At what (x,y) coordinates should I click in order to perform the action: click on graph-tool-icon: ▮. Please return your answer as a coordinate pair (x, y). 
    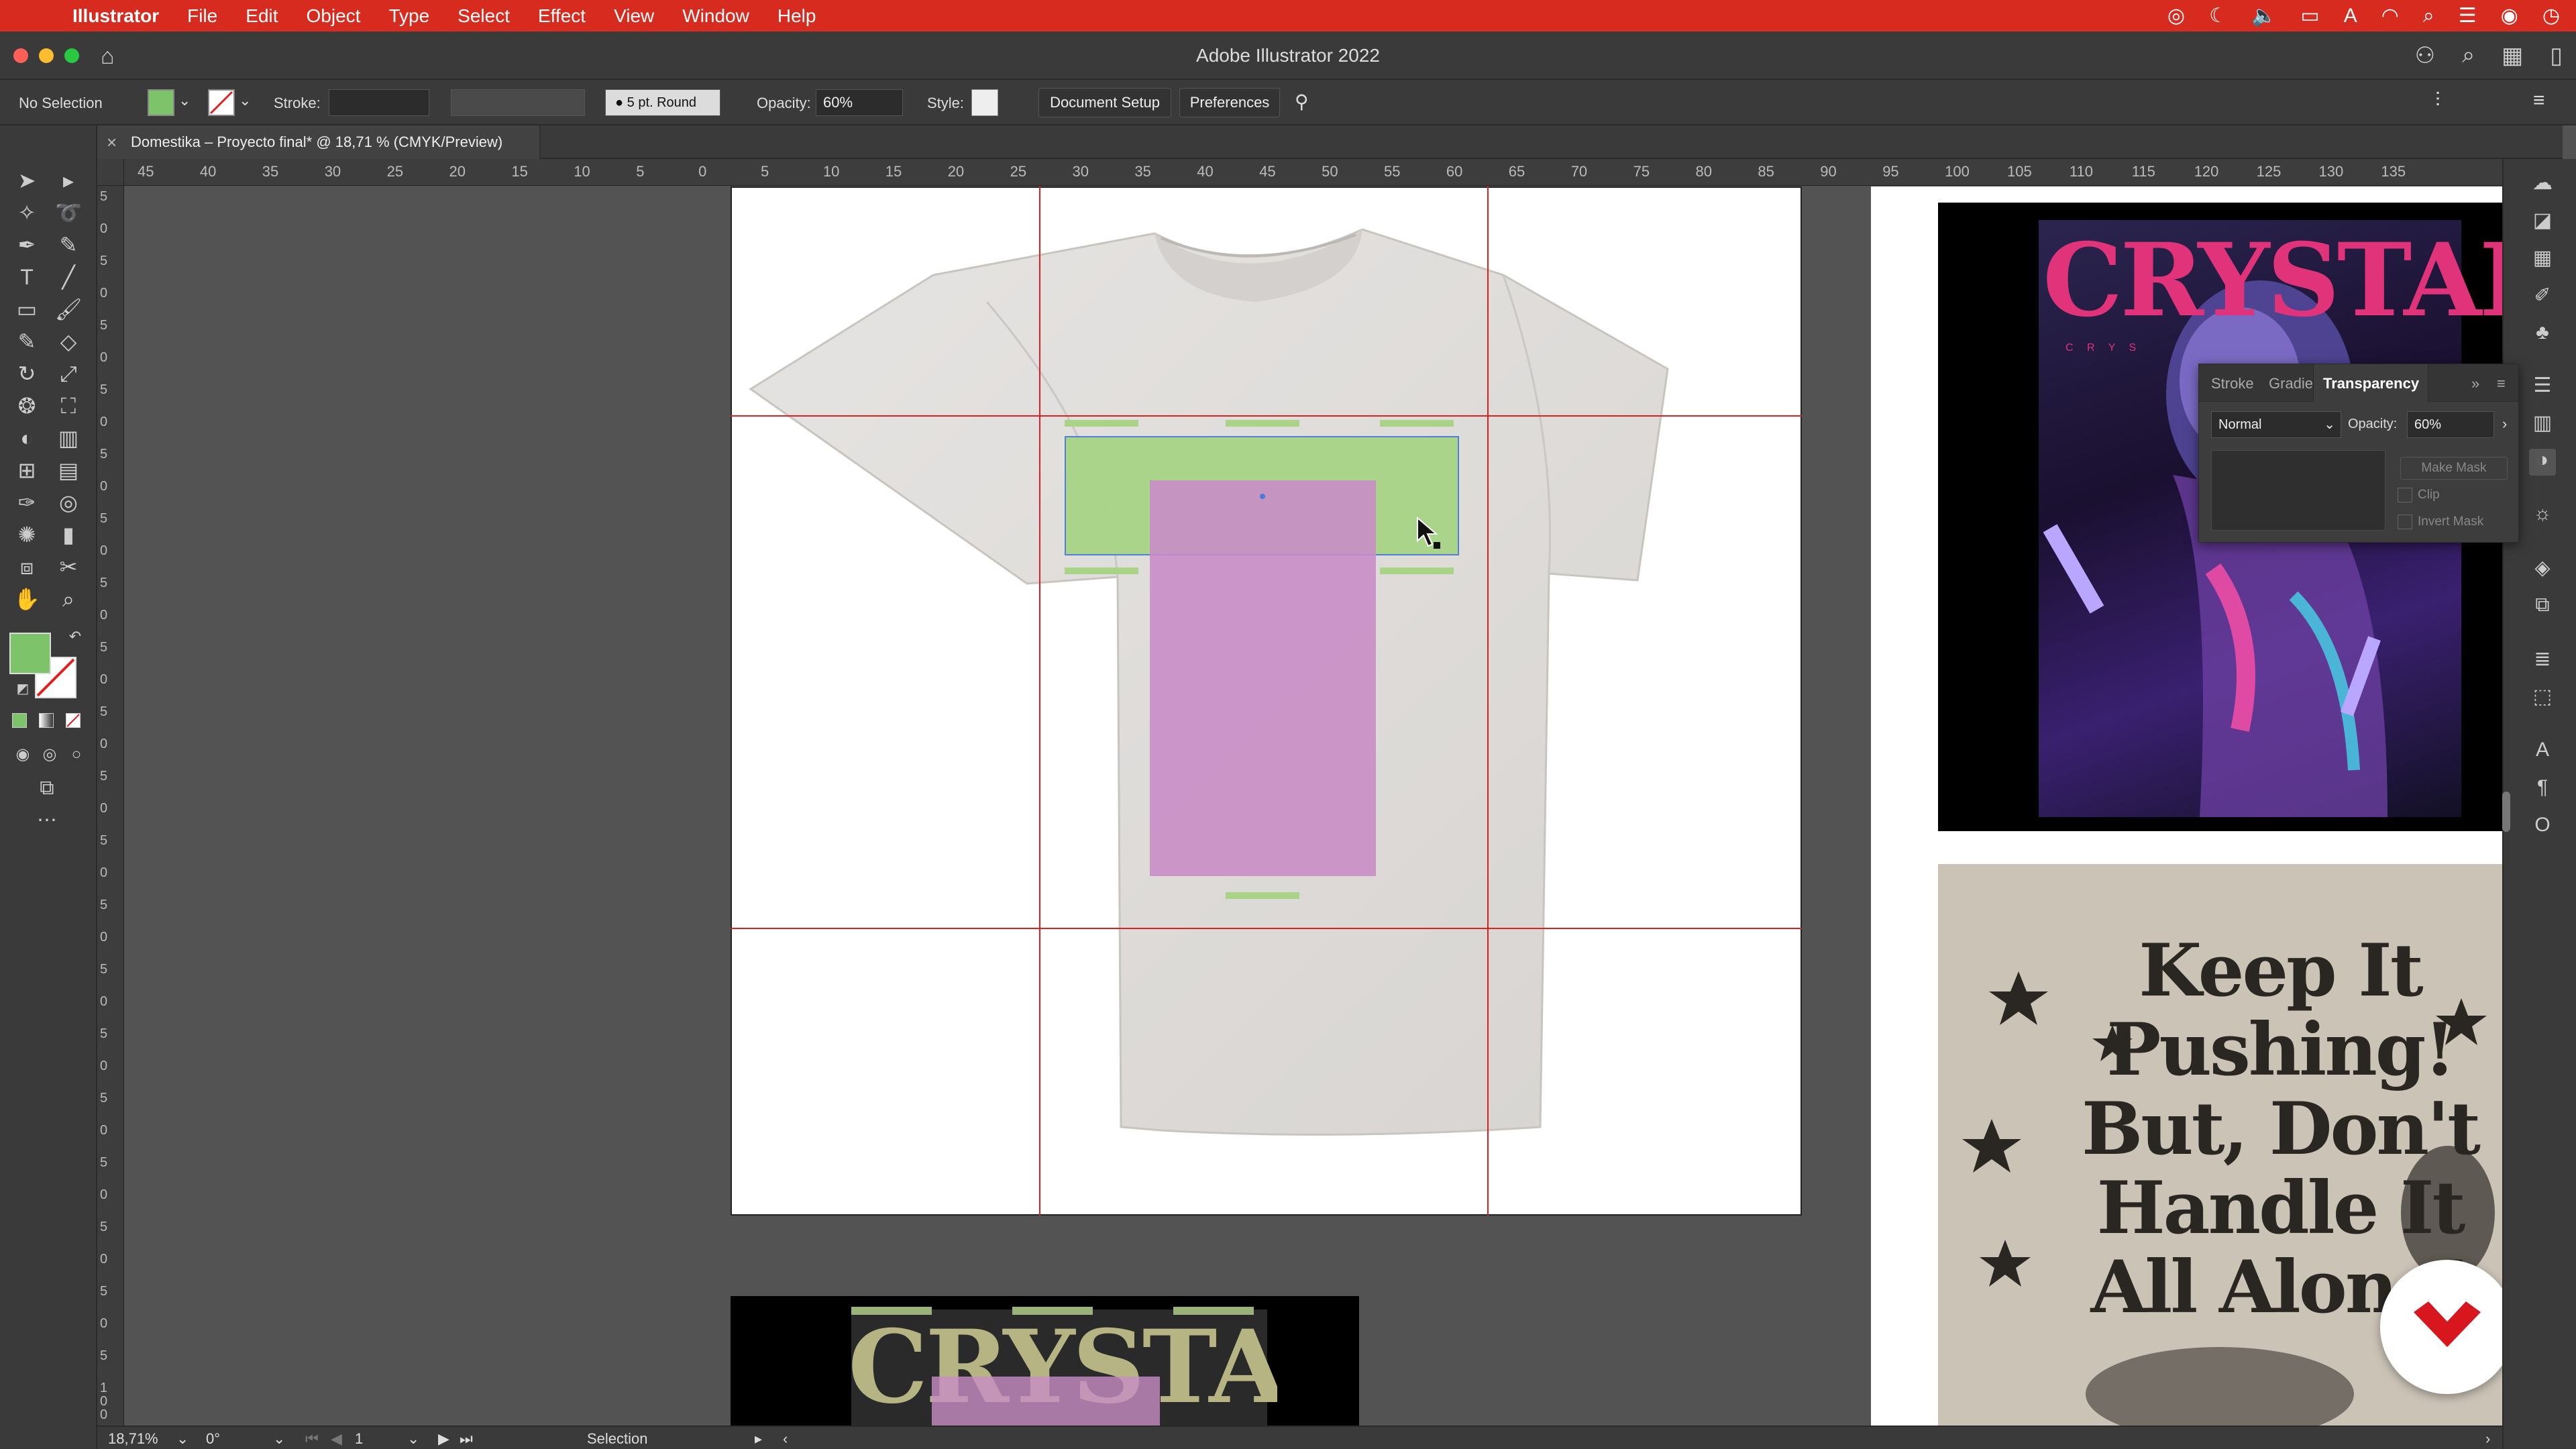
    Looking at the image, I should click on (68, 534).